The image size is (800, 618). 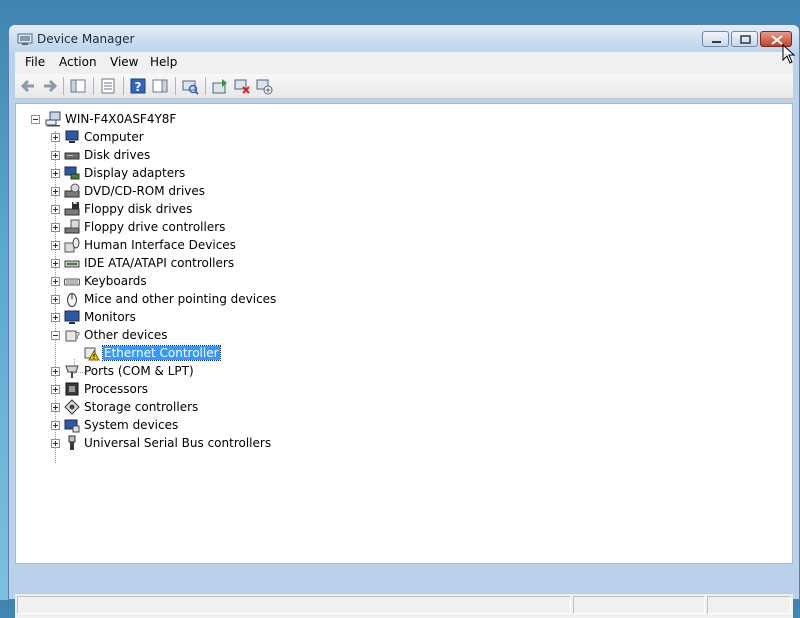 I want to click on tree-item-label: Monitors, so click(x=110, y=317).